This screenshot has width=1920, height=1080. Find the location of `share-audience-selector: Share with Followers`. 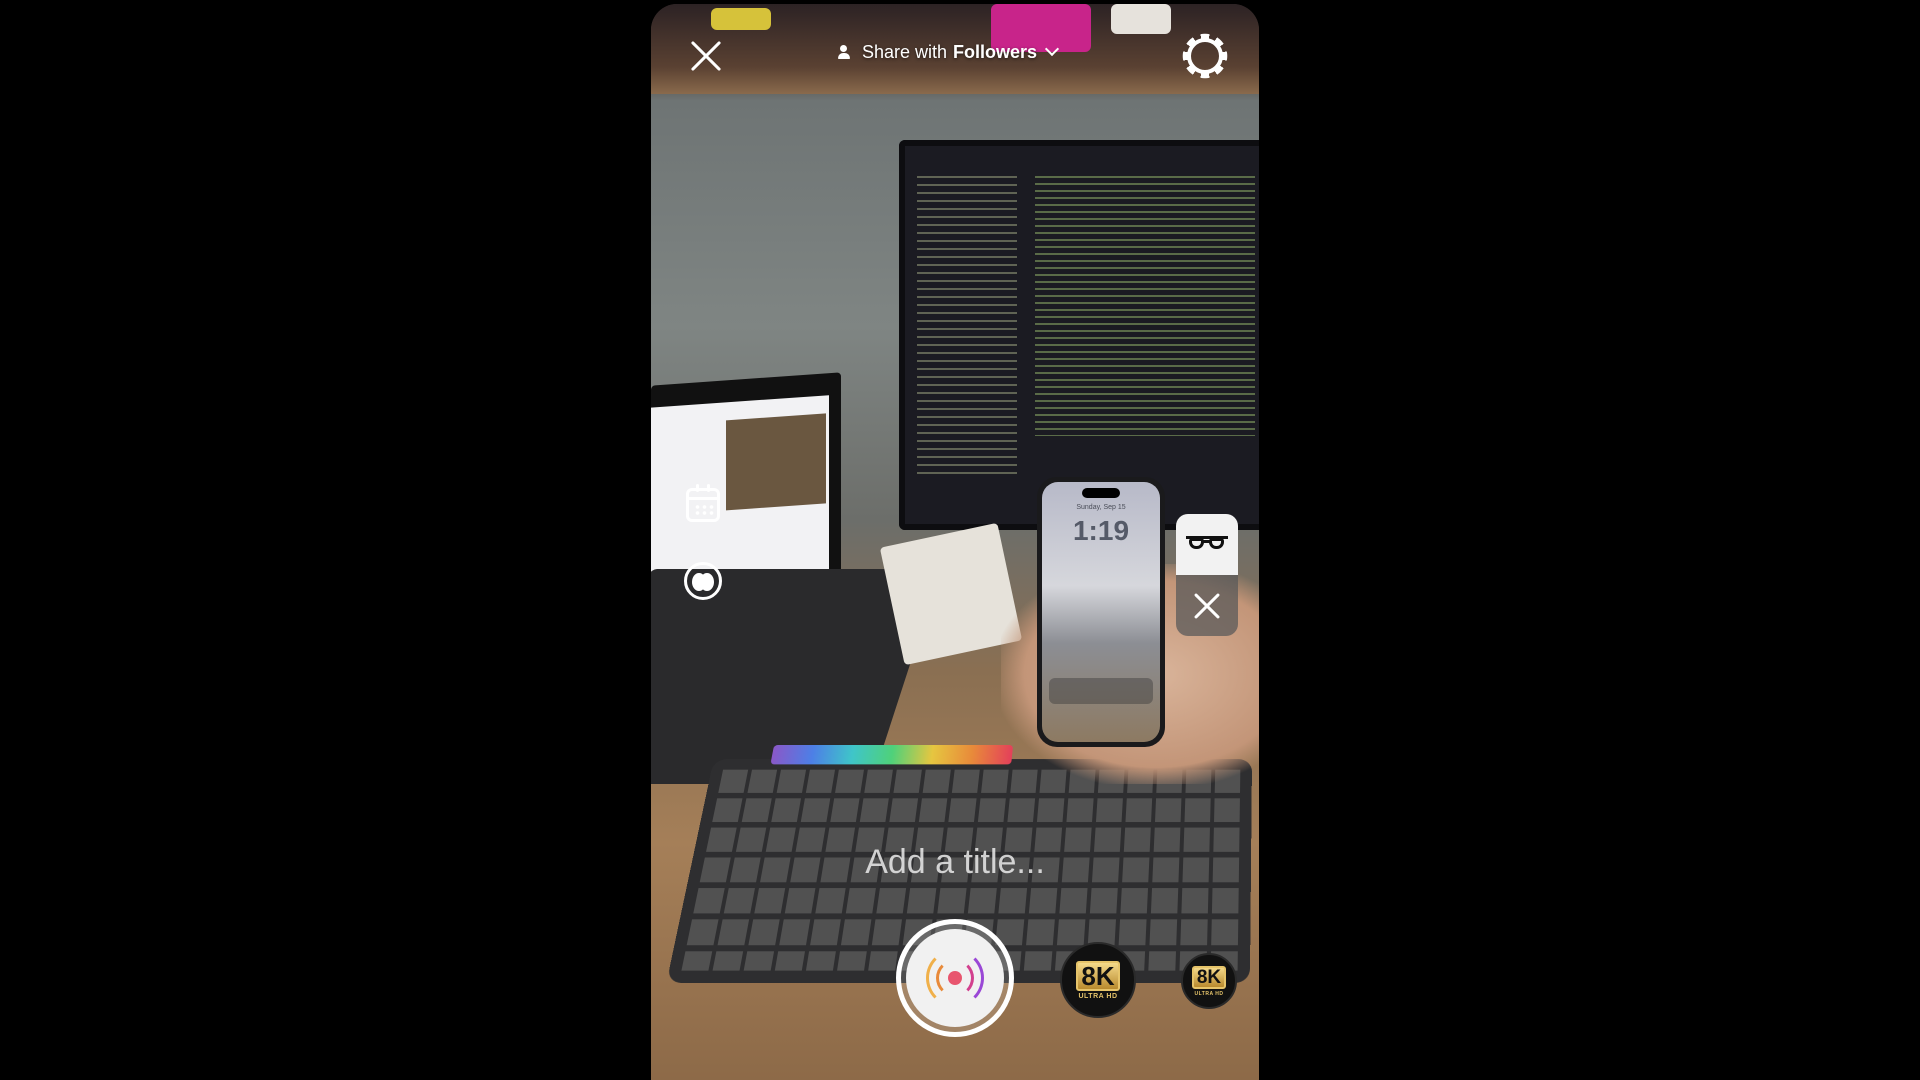

share-audience-selector: Share with Followers is located at coordinates (947, 52).